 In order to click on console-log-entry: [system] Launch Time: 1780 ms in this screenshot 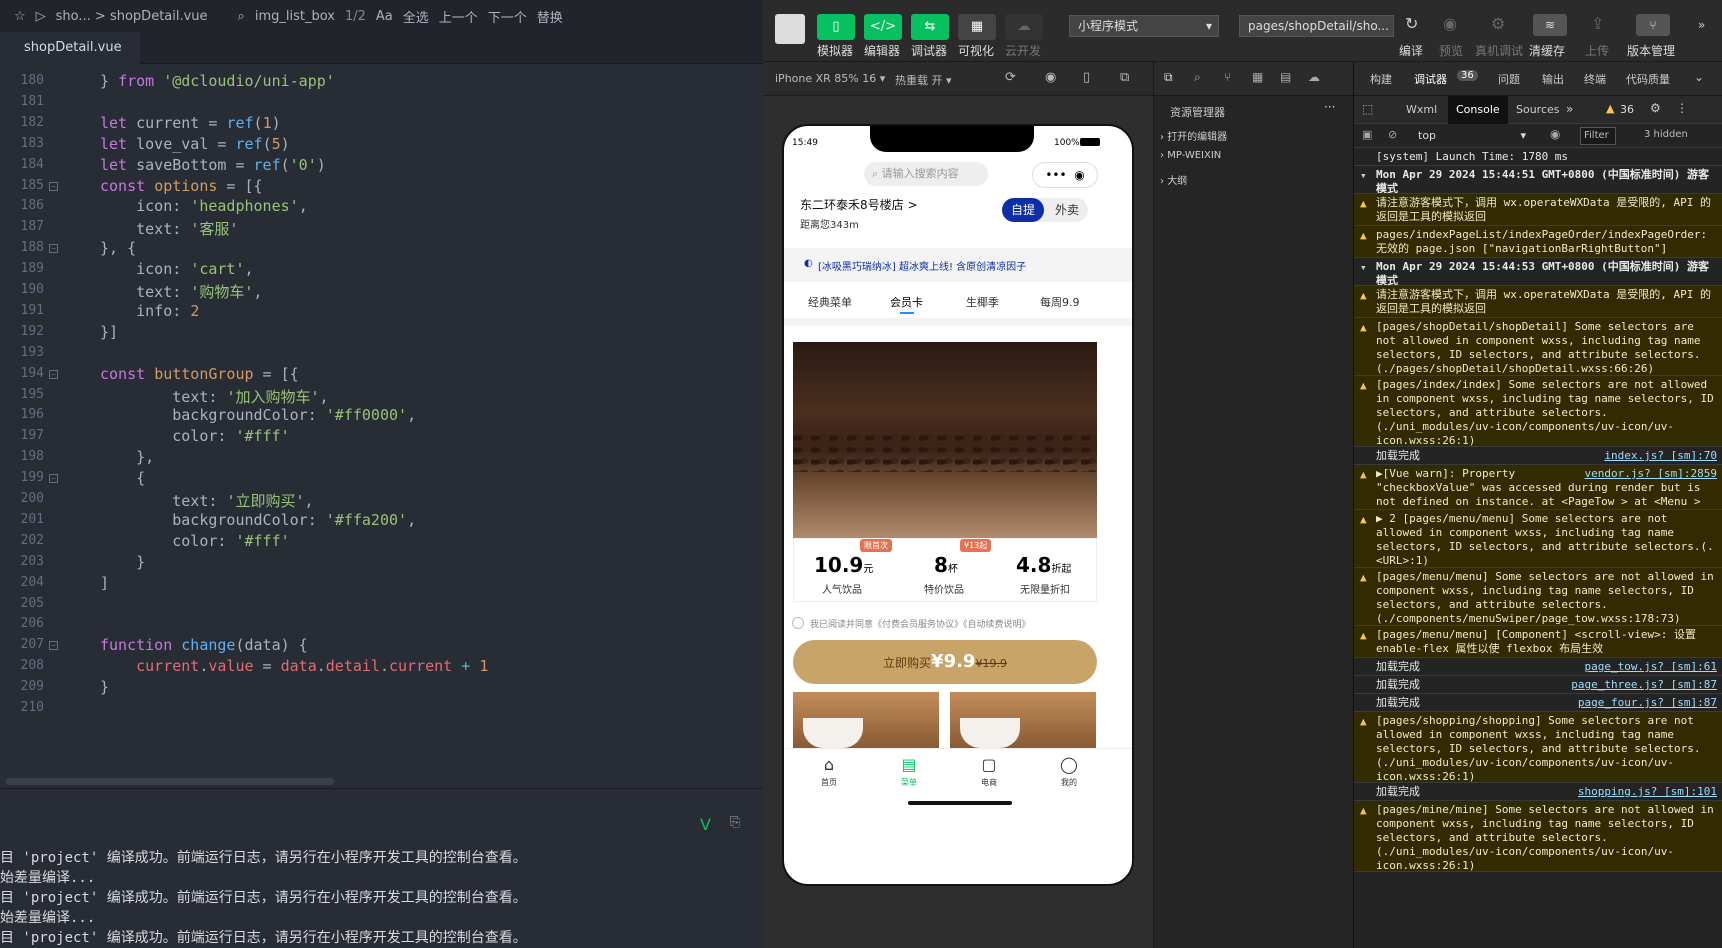, I will do `click(1538, 157)`.